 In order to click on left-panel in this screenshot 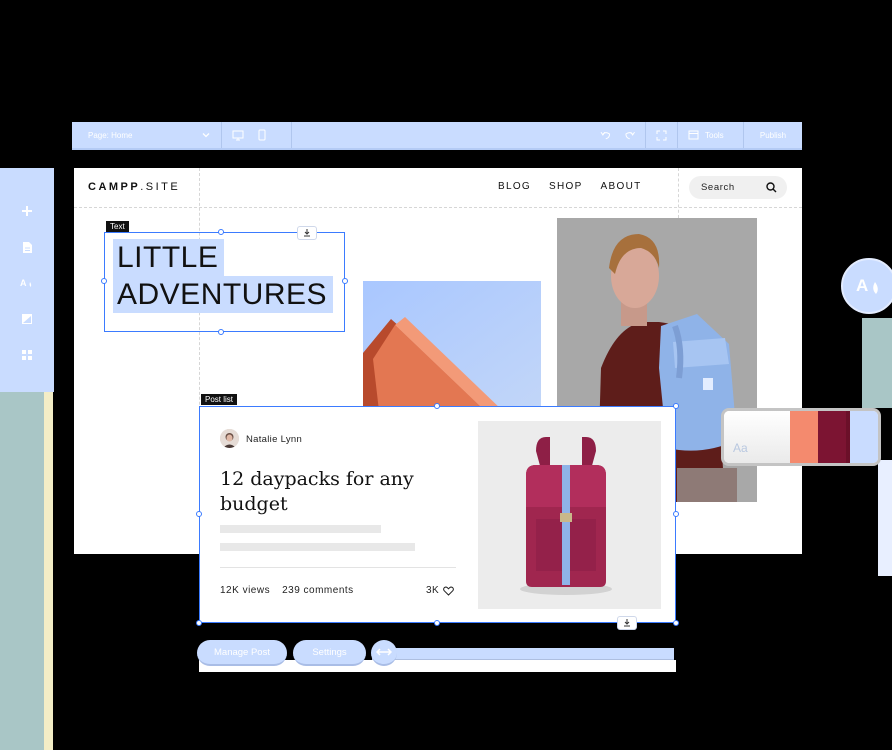, I will do `click(22, 571)`.